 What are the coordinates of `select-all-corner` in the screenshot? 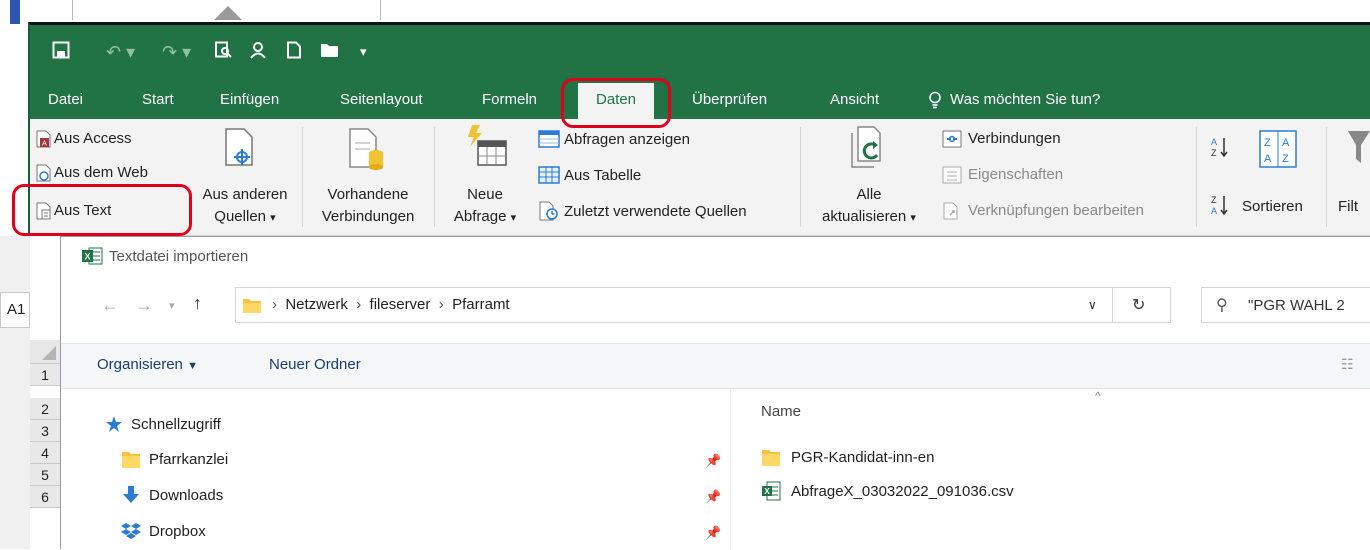 It's located at (45, 352).